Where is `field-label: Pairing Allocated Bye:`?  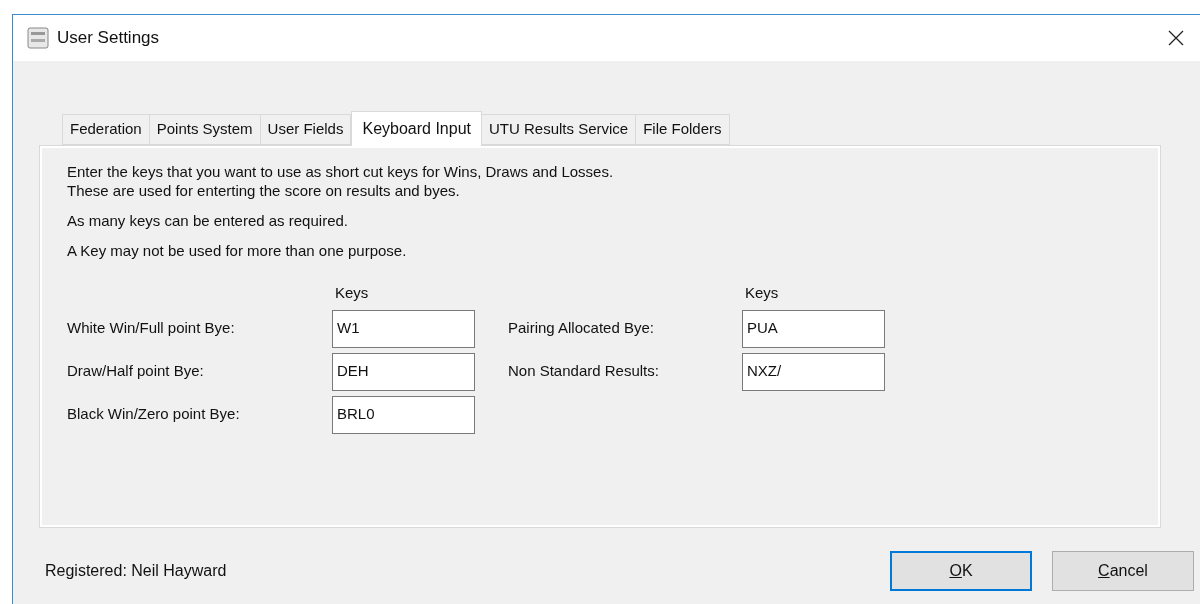
field-label: Pairing Allocated Bye: is located at coordinates (581, 328).